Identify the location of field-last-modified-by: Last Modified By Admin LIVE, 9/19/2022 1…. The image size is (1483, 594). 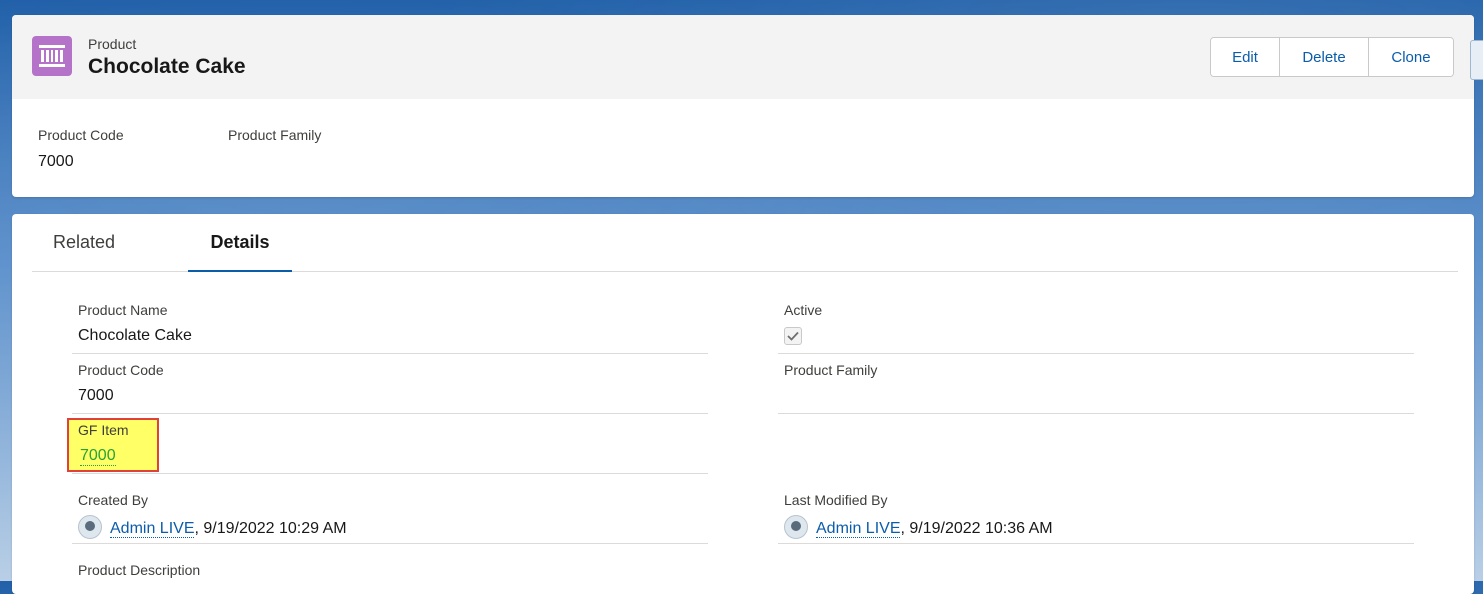
(1096, 513).